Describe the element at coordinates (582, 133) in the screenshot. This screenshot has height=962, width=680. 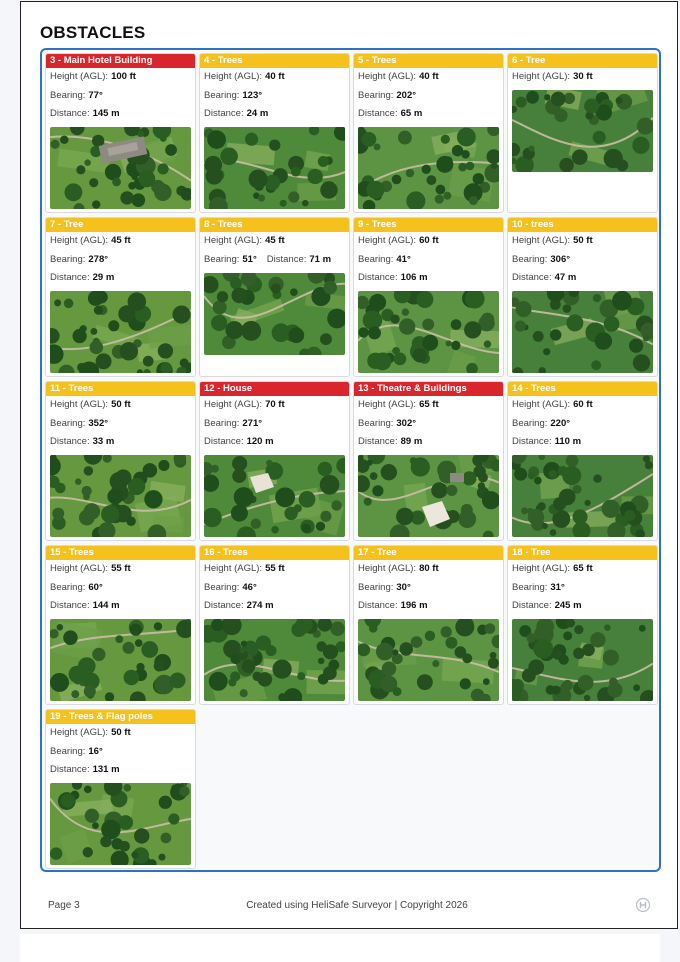
I see `obstacle-card: 6 - Tree Height (AGL): 30 ft` at that location.